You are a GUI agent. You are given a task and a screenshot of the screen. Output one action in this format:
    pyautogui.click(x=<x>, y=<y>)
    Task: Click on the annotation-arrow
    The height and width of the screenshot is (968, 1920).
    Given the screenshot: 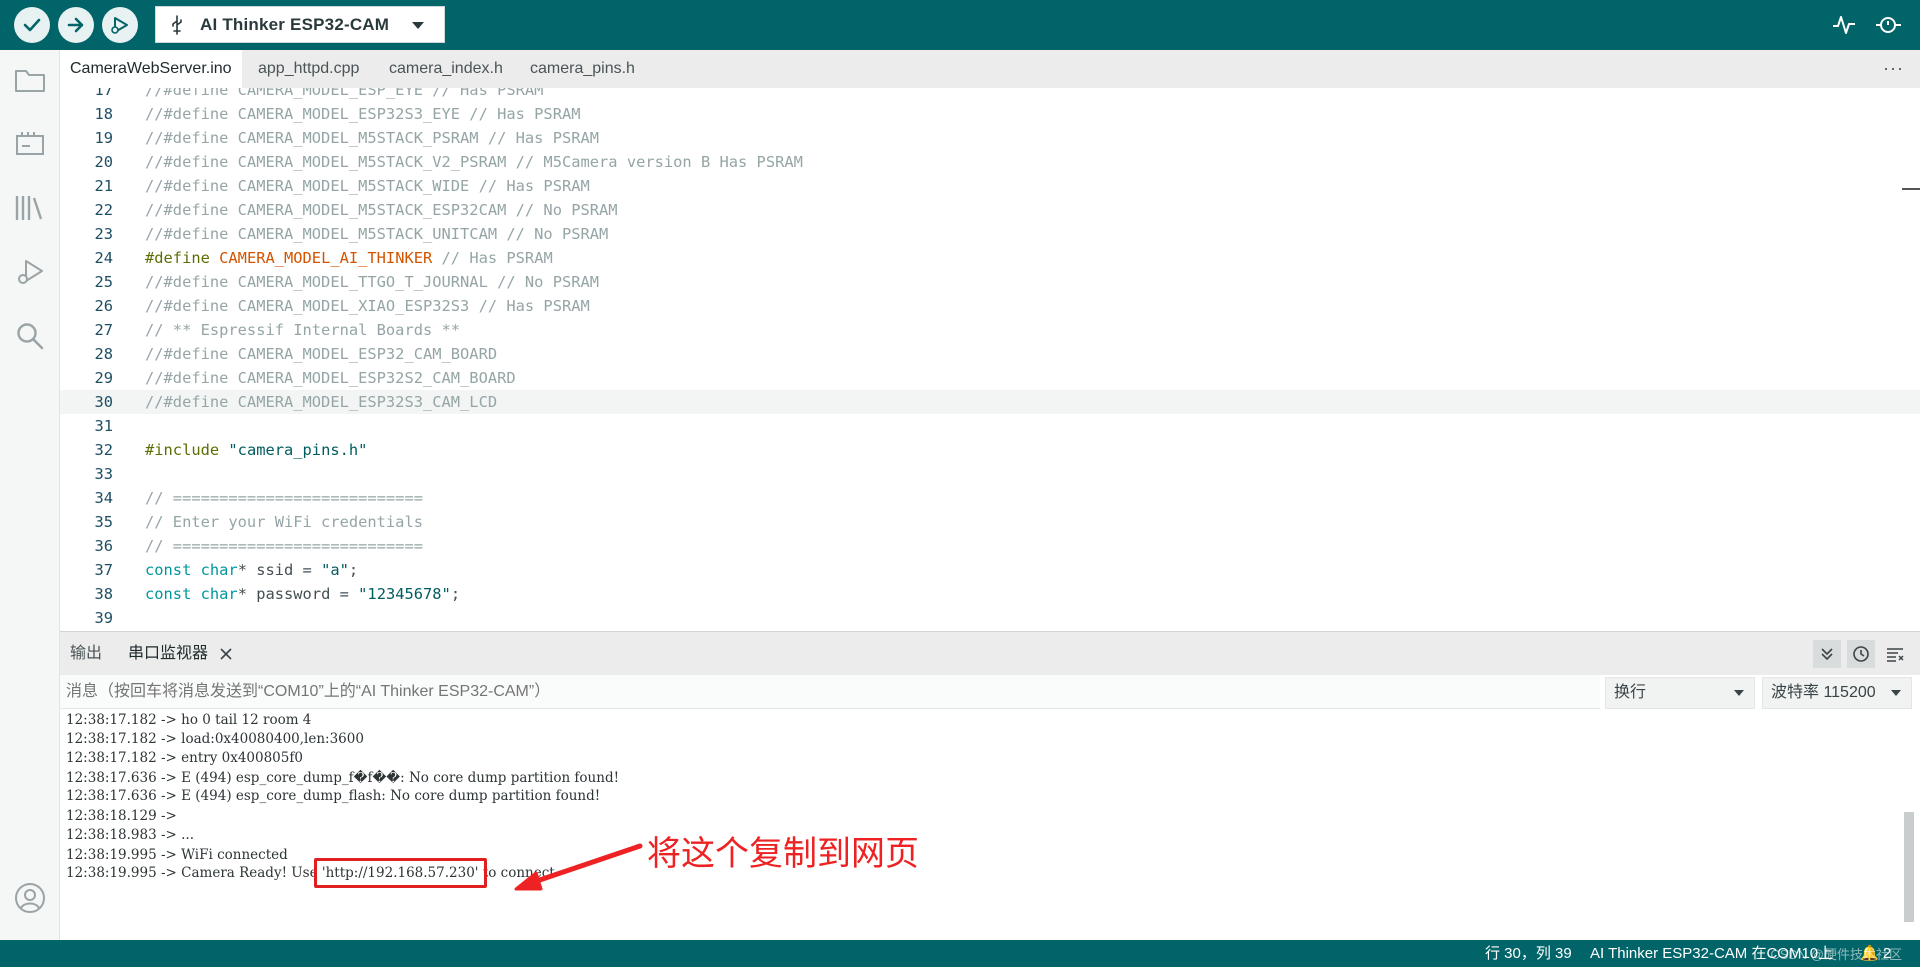 What is the action you would take?
    pyautogui.click(x=578, y=867)
    